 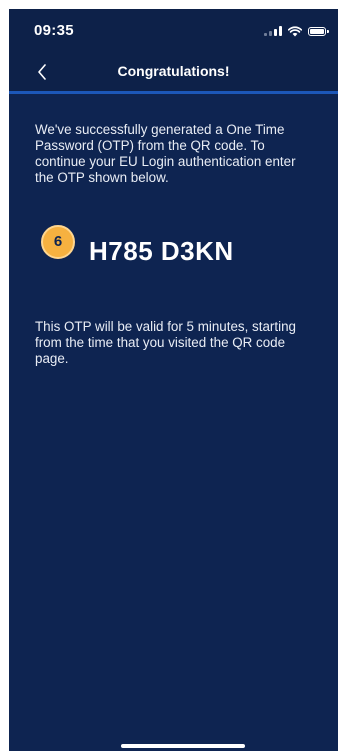 I want to click on signal-icon, so click(x=273, y=31).